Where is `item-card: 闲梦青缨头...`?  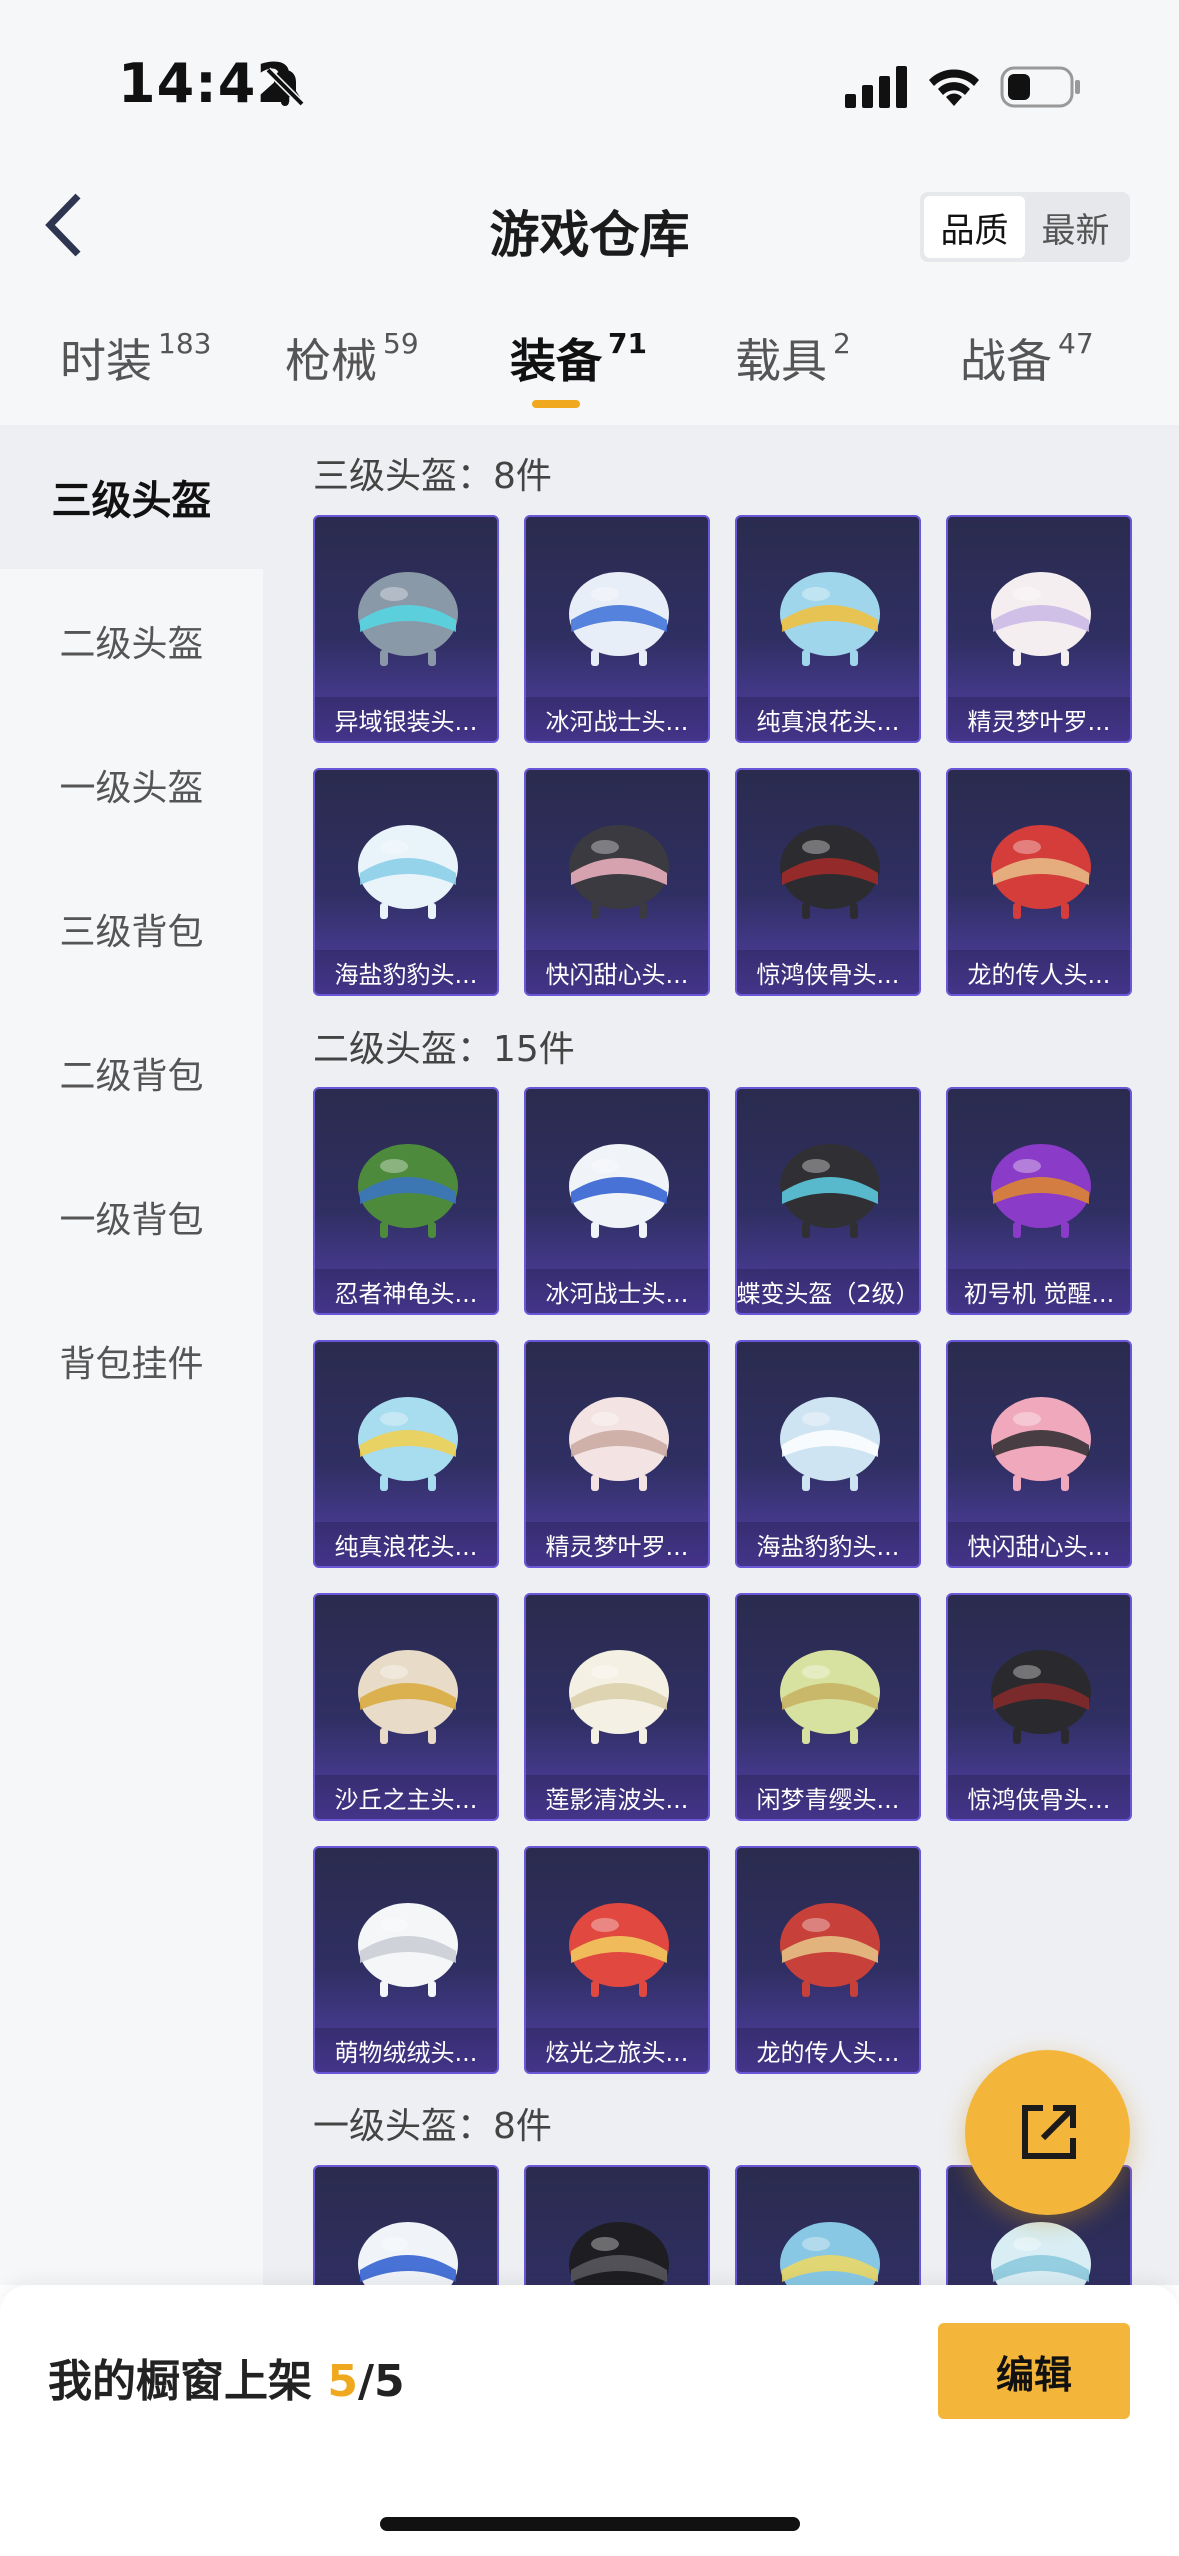 item-card: 闲梦青缨头... is located at coordinates (828, 1707).